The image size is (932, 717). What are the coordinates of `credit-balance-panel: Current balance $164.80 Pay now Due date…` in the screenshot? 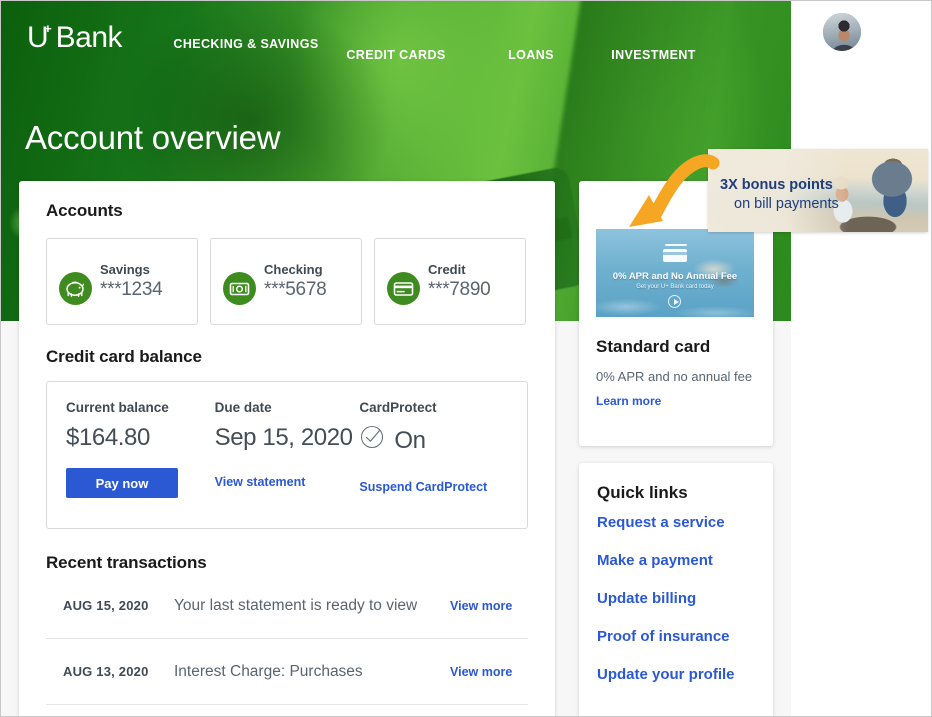 It's located at (287, 455).